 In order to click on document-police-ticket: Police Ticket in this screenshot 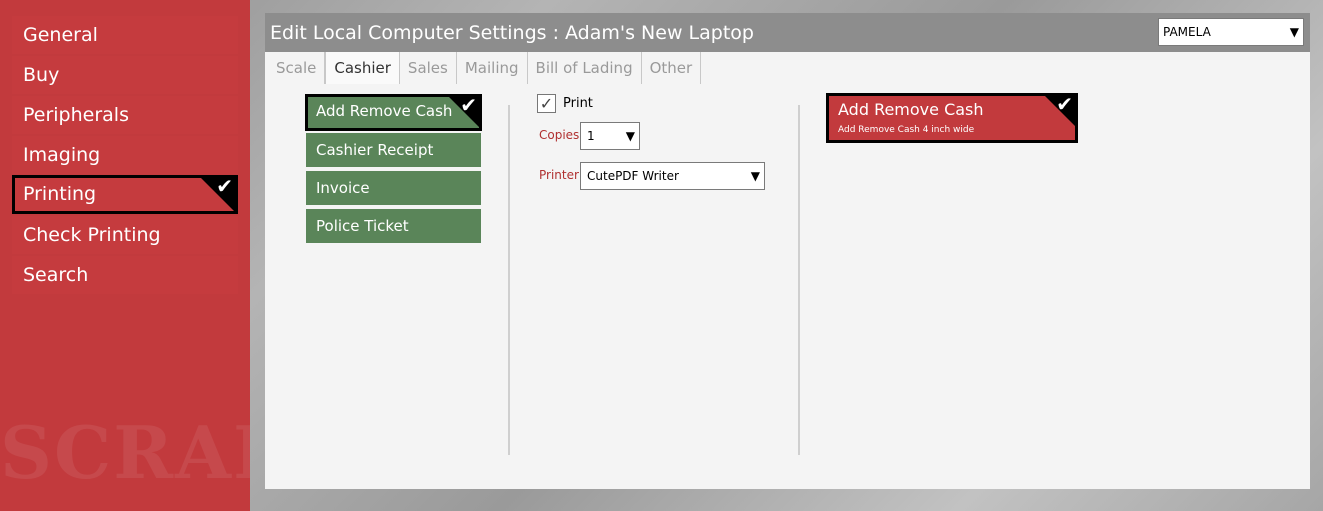, I will do `click(393, 226)`.